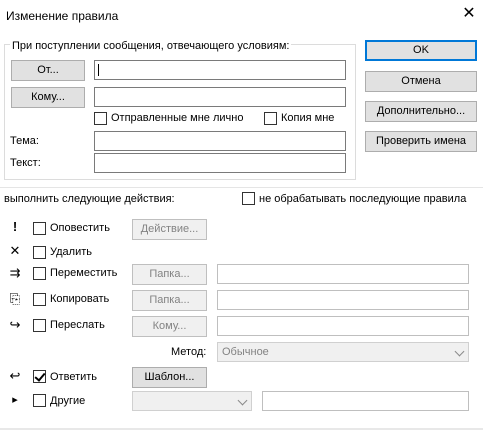 The image size is (483, 430). I want to click on cc-me-label: Копия мне, so click(308, 118).